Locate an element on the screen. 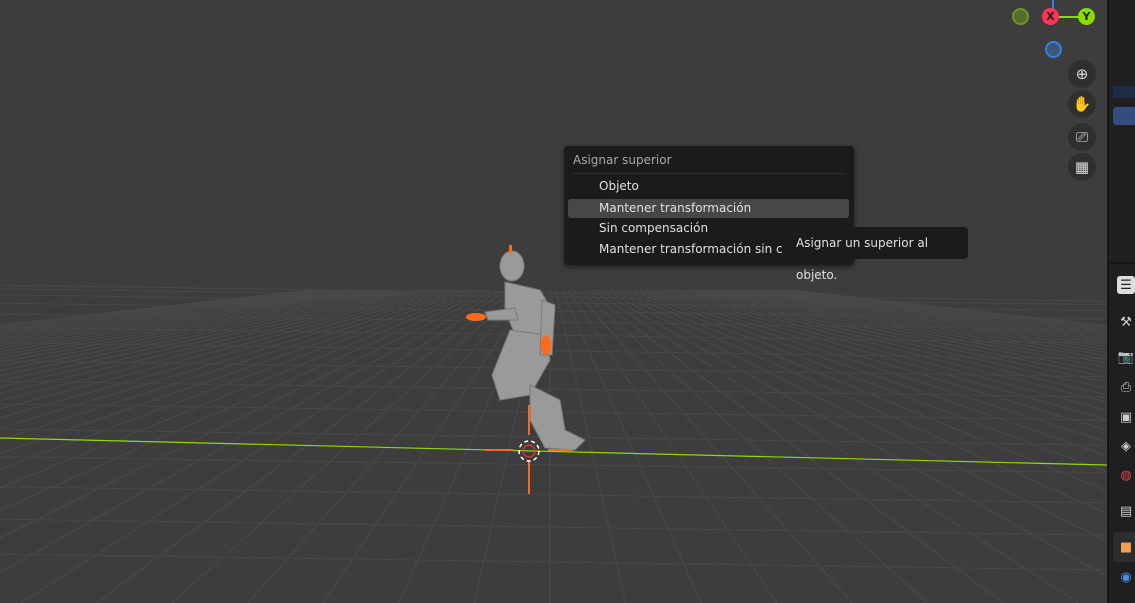 This screenshot has height=603, width=1135. x-axis-ball: X is located at coordinates (1050, 16).